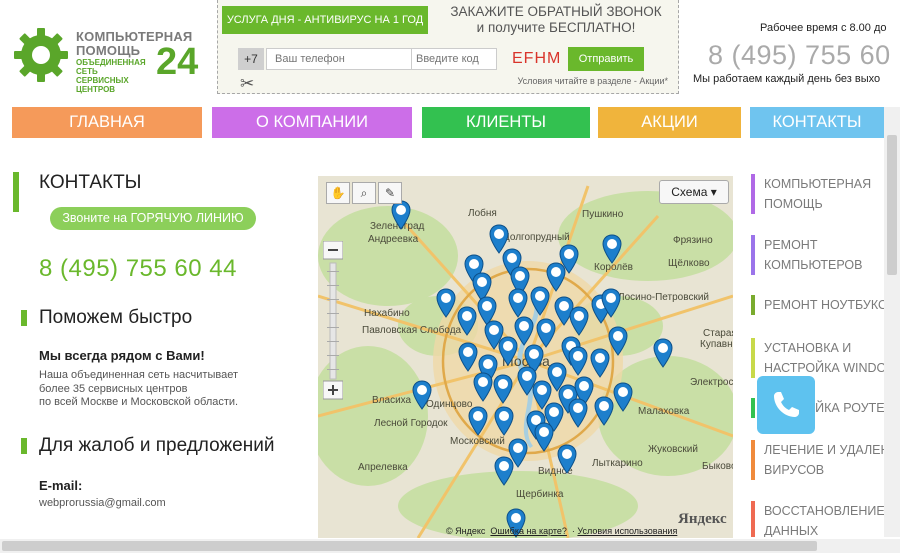 The height and width of the screenshot is (553, 900). I want to click on map-type-select: Схема ▾, so click(694, 192).